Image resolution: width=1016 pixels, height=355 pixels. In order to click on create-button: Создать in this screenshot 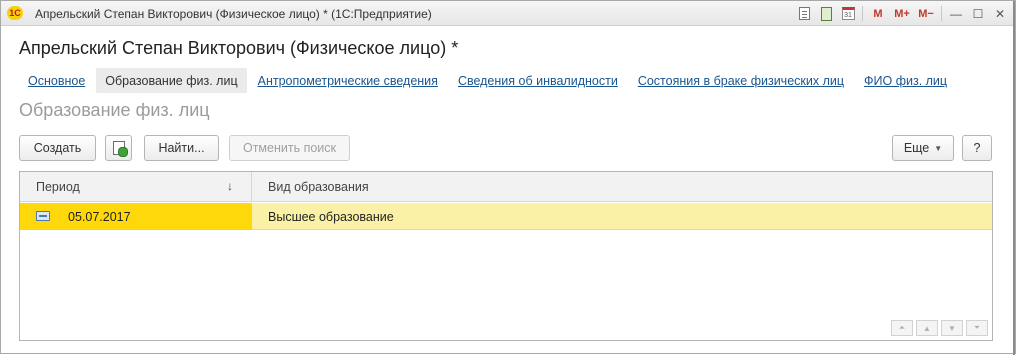, I will do `click(57, 148)`.